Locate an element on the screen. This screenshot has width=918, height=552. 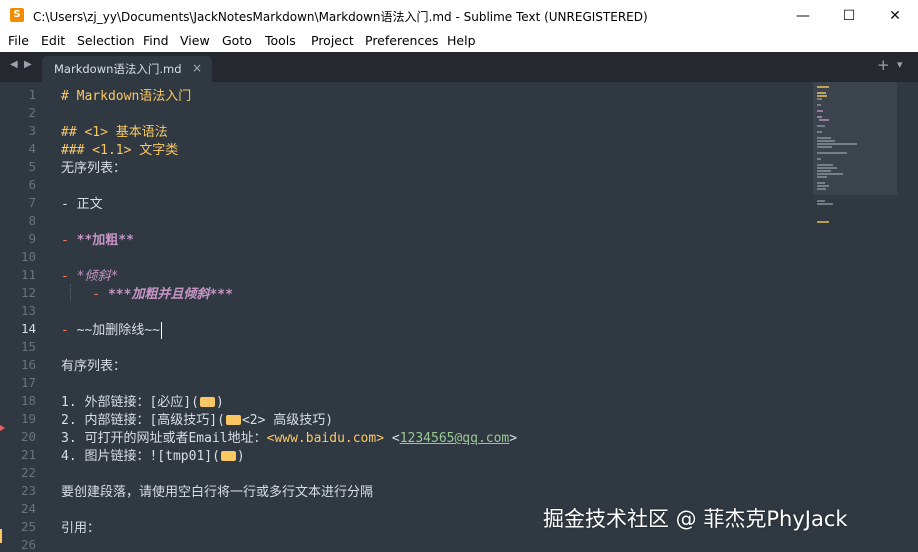
menu-edit: Edit is located at coordinates (53, 40).